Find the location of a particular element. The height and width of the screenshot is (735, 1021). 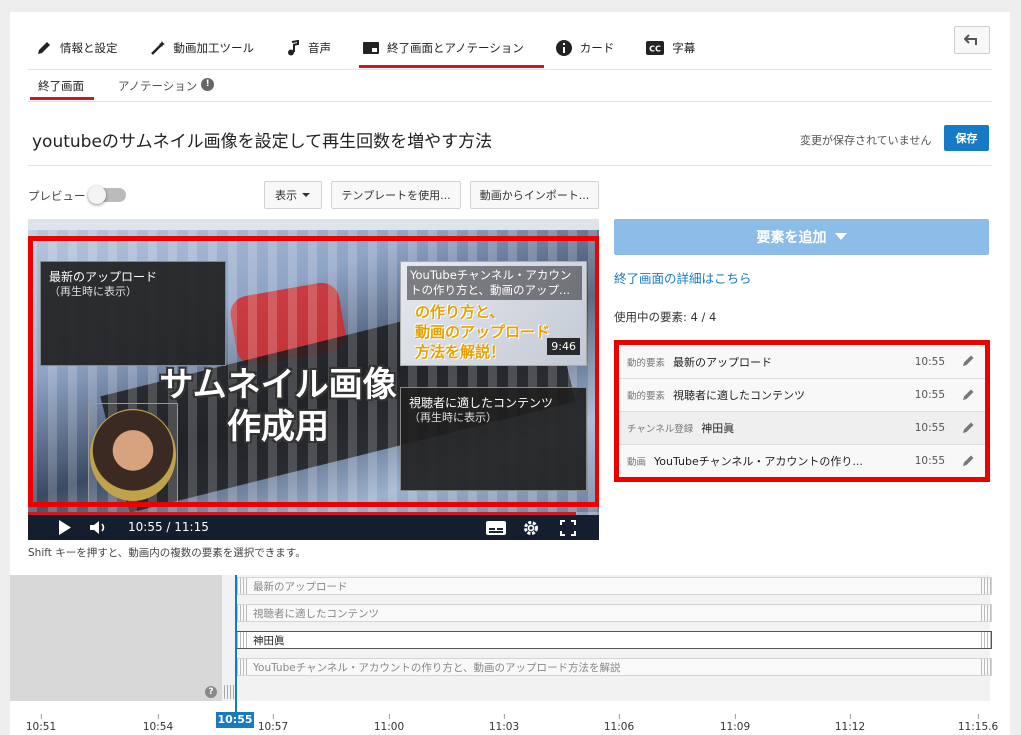

screen-capture-browser-bar is located at coordinates (313, 224).